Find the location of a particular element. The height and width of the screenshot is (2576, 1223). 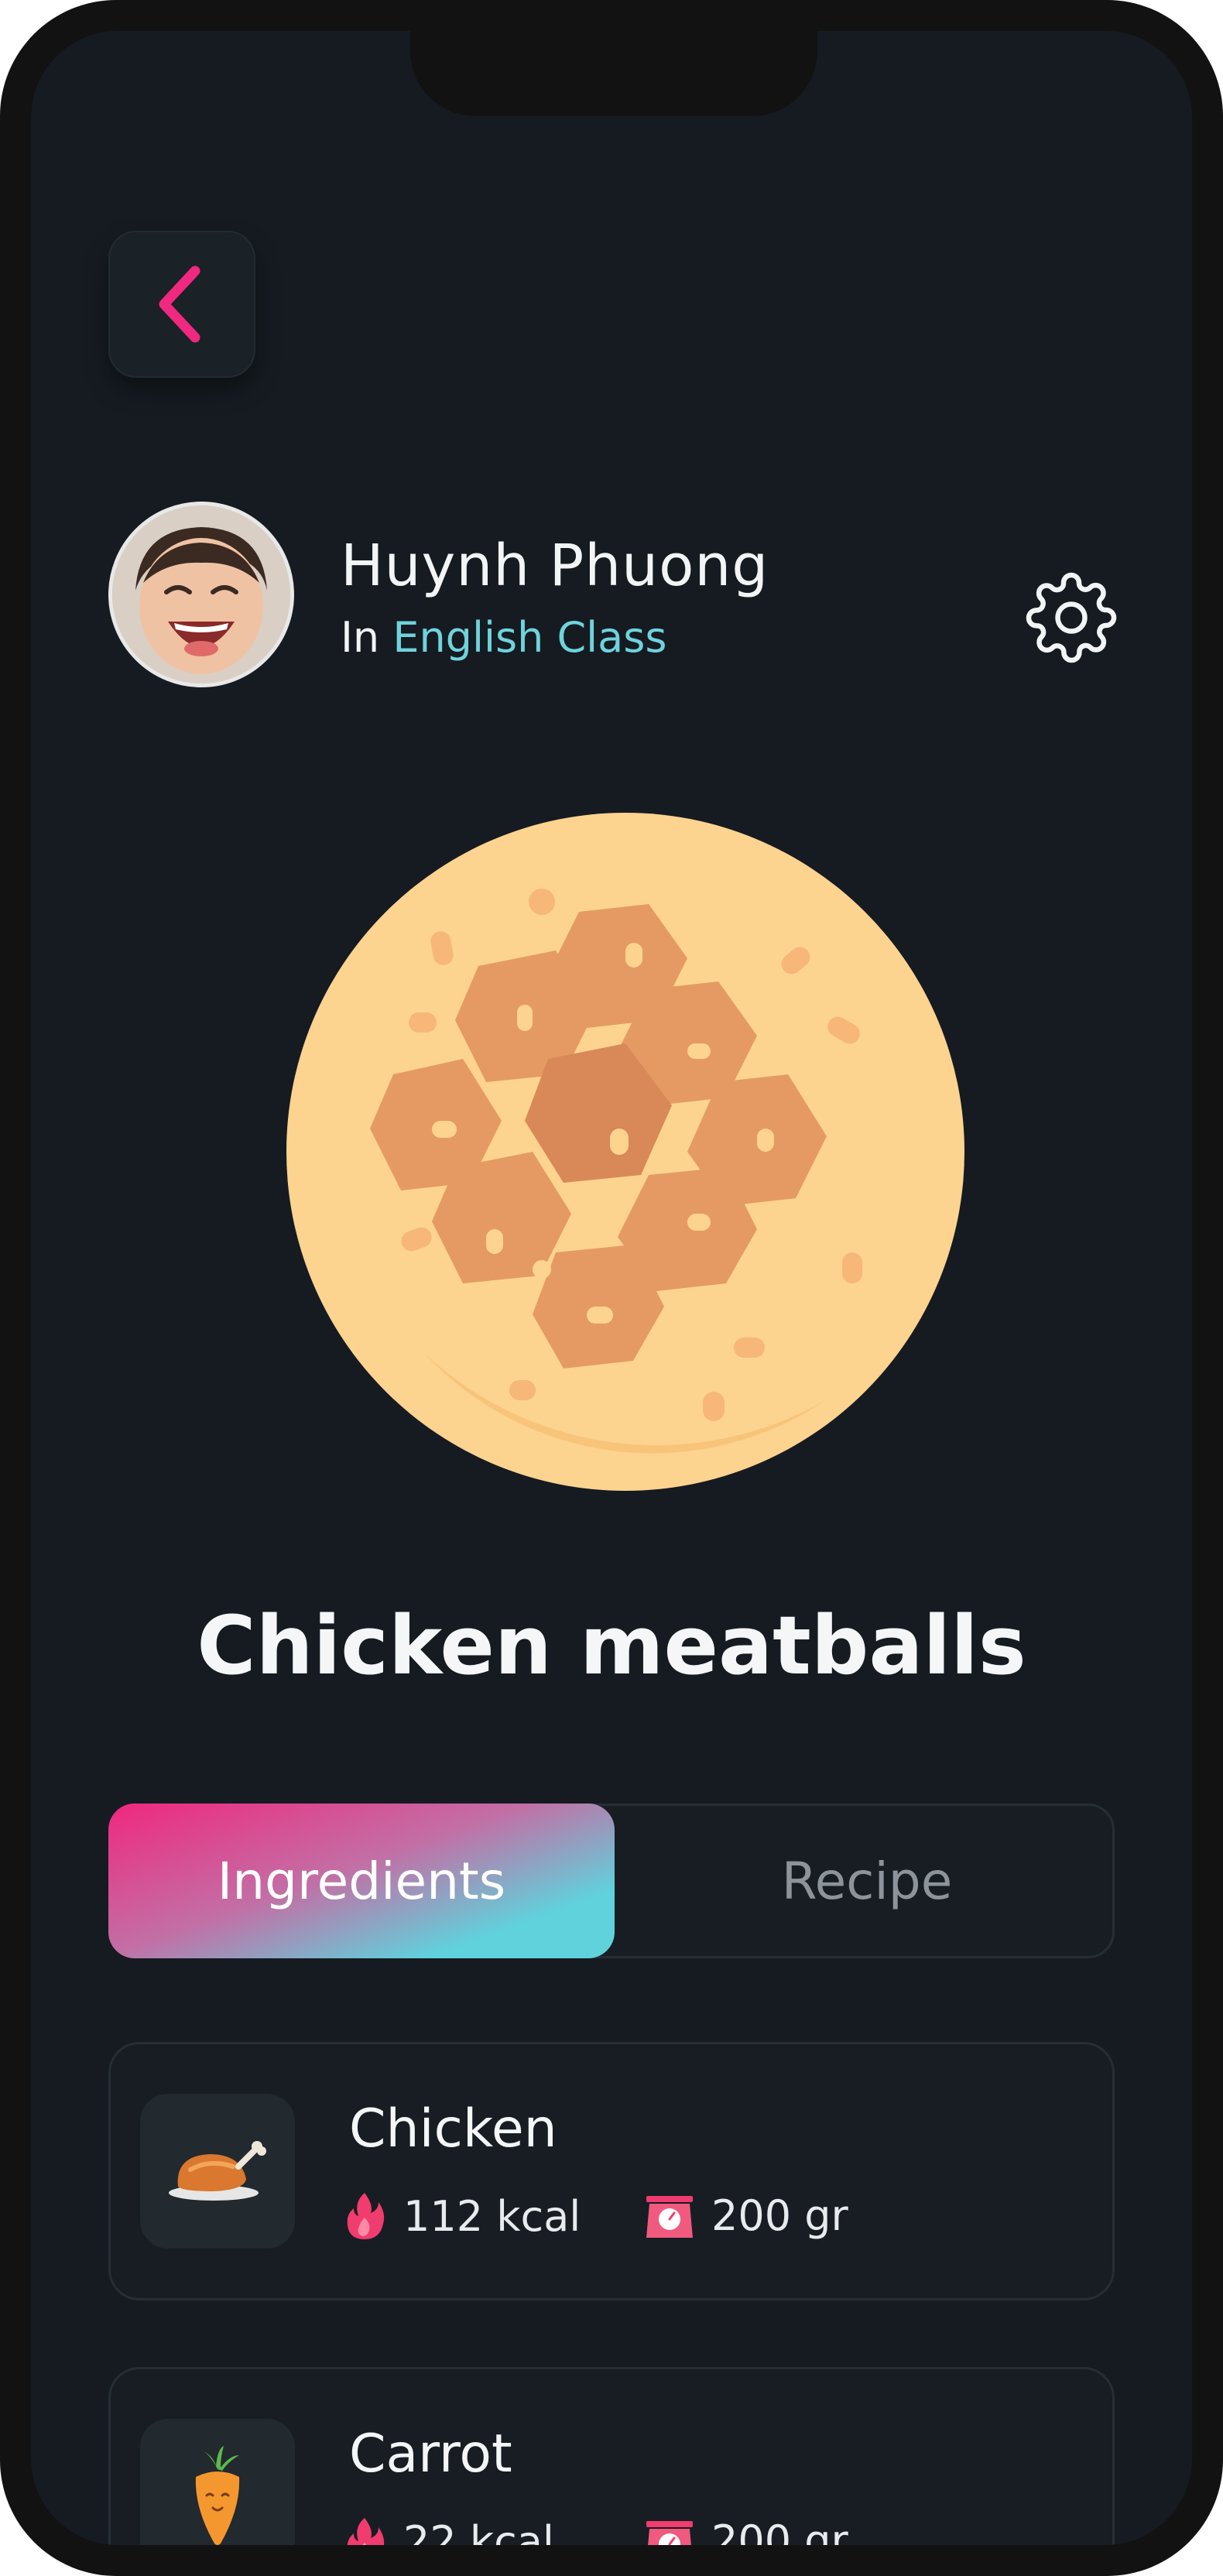

meatballs-plate-icon is located at coordinates (625, 1152).